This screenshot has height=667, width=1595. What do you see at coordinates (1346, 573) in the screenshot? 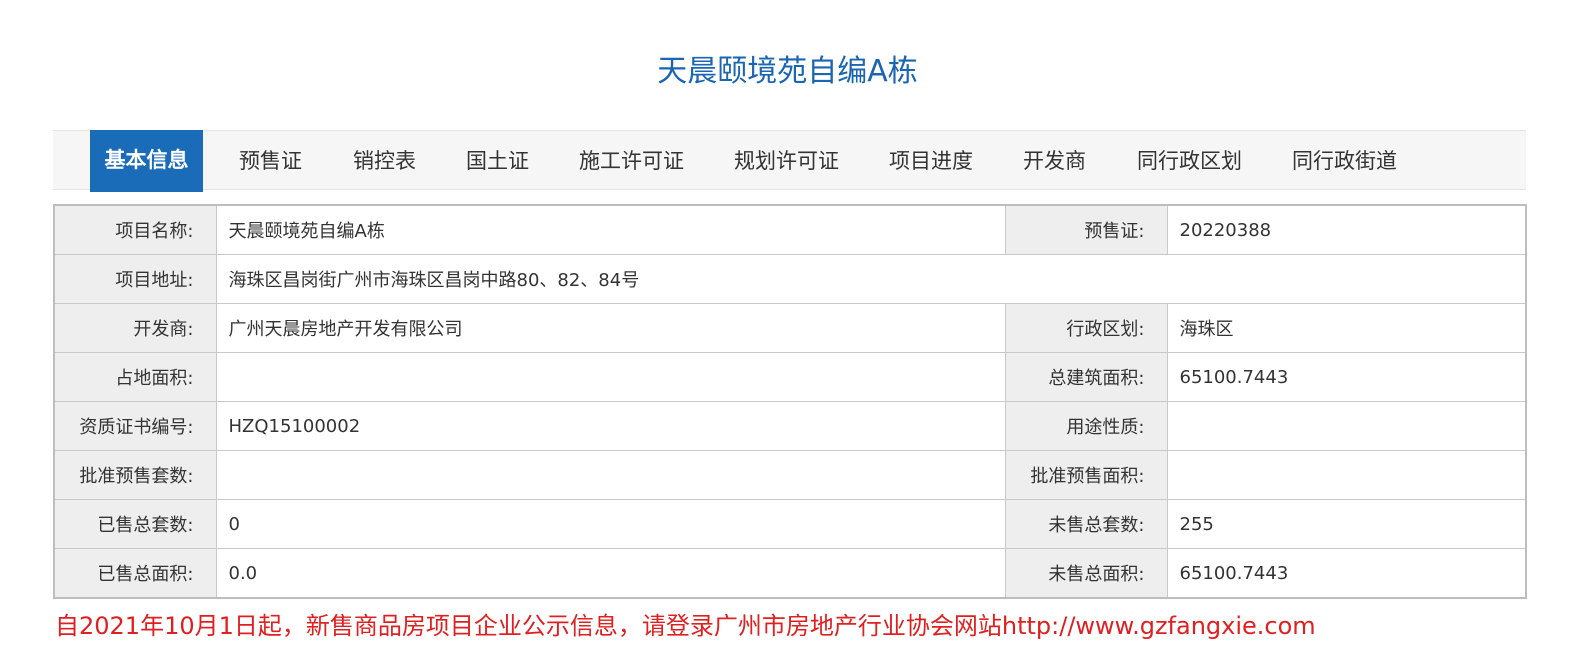
I see `unsold-area-value: 65100.7443` at bounding box center [1346, 573].